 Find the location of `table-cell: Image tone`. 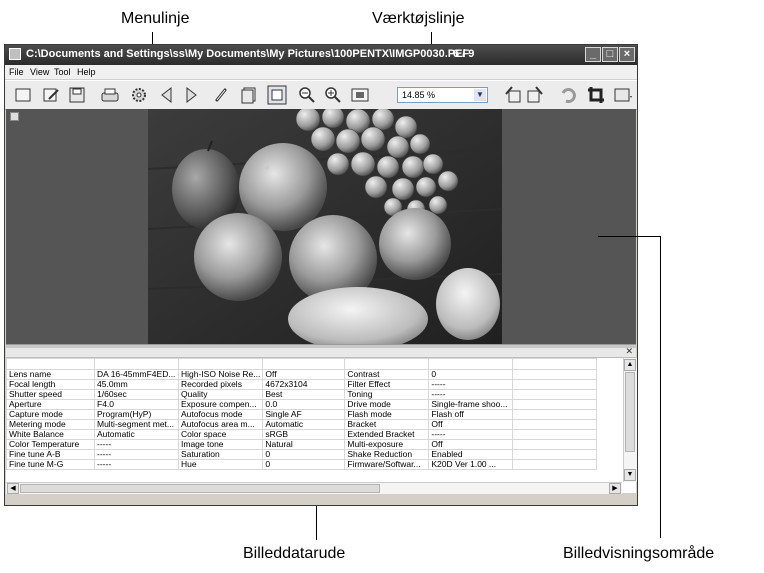

table-cell: Image tone is located at coordinates (220, 444).